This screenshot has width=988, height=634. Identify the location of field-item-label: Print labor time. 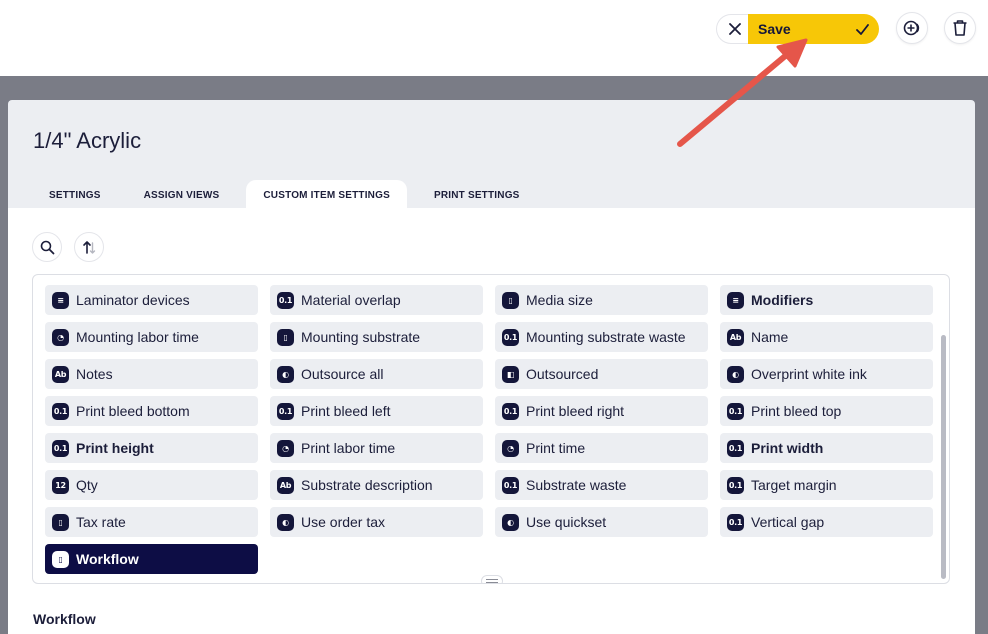
(348, 448).